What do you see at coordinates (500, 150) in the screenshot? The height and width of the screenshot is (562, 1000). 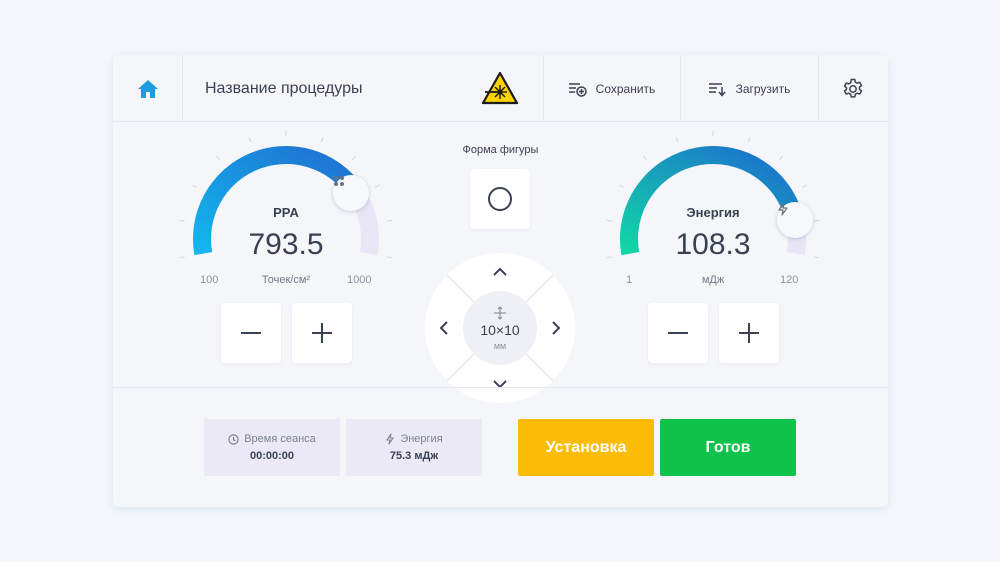 I see `shape-label: Форма фигуры` at bounding box center [500, 150].